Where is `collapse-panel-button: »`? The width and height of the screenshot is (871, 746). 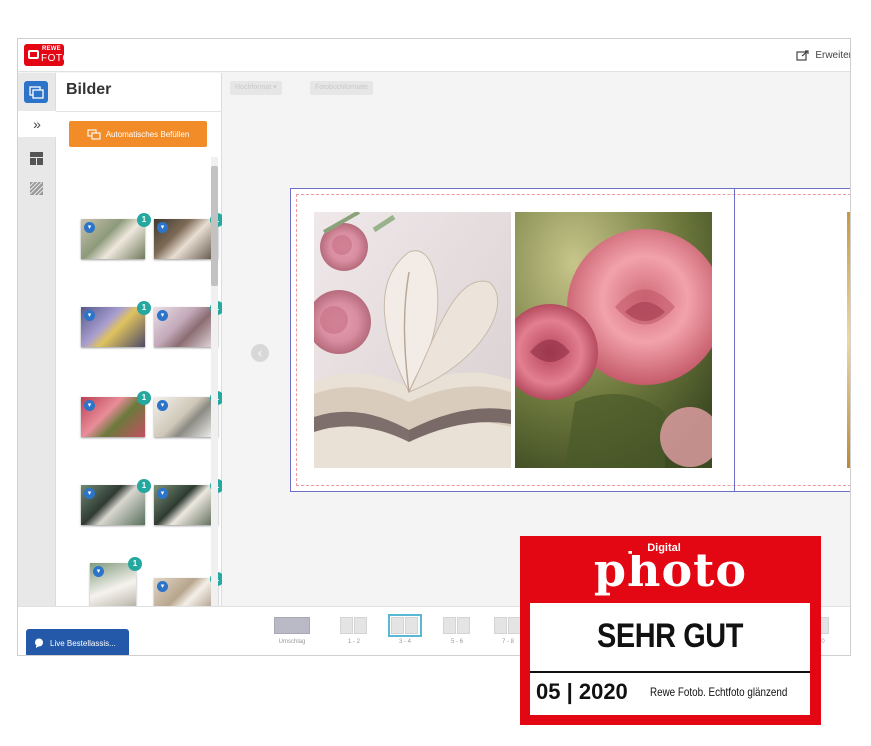 collapse-panel-button: » is located at coordinates (37, 124).